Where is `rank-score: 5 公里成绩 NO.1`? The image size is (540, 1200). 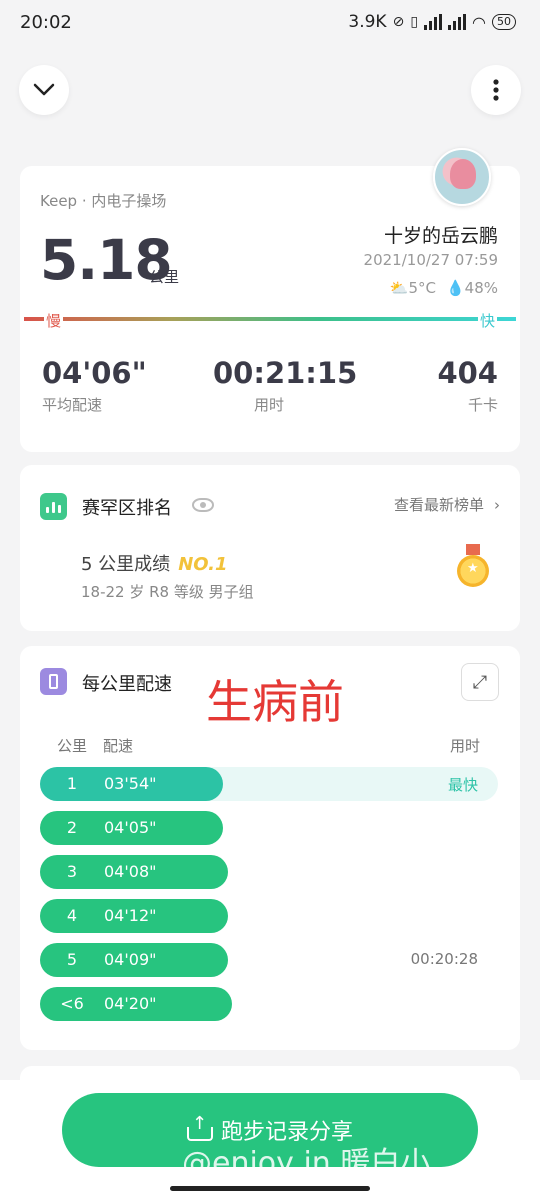
rank-score: 5 公里成绩 NO.1 is located at coordinates (154, 564).